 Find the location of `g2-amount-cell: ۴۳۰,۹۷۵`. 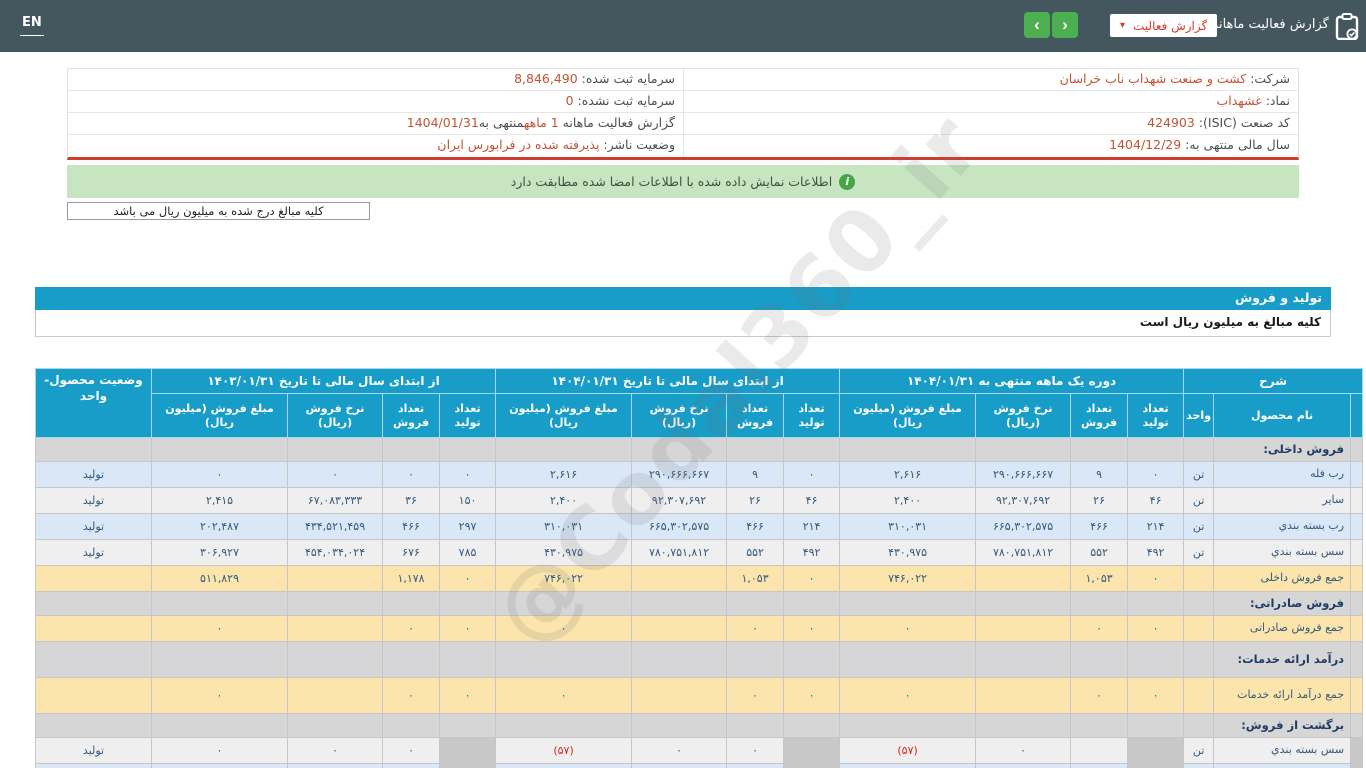

g2-amount-cell: ۴۳۰,۹۷۵ is located at coordinates (564, 552).